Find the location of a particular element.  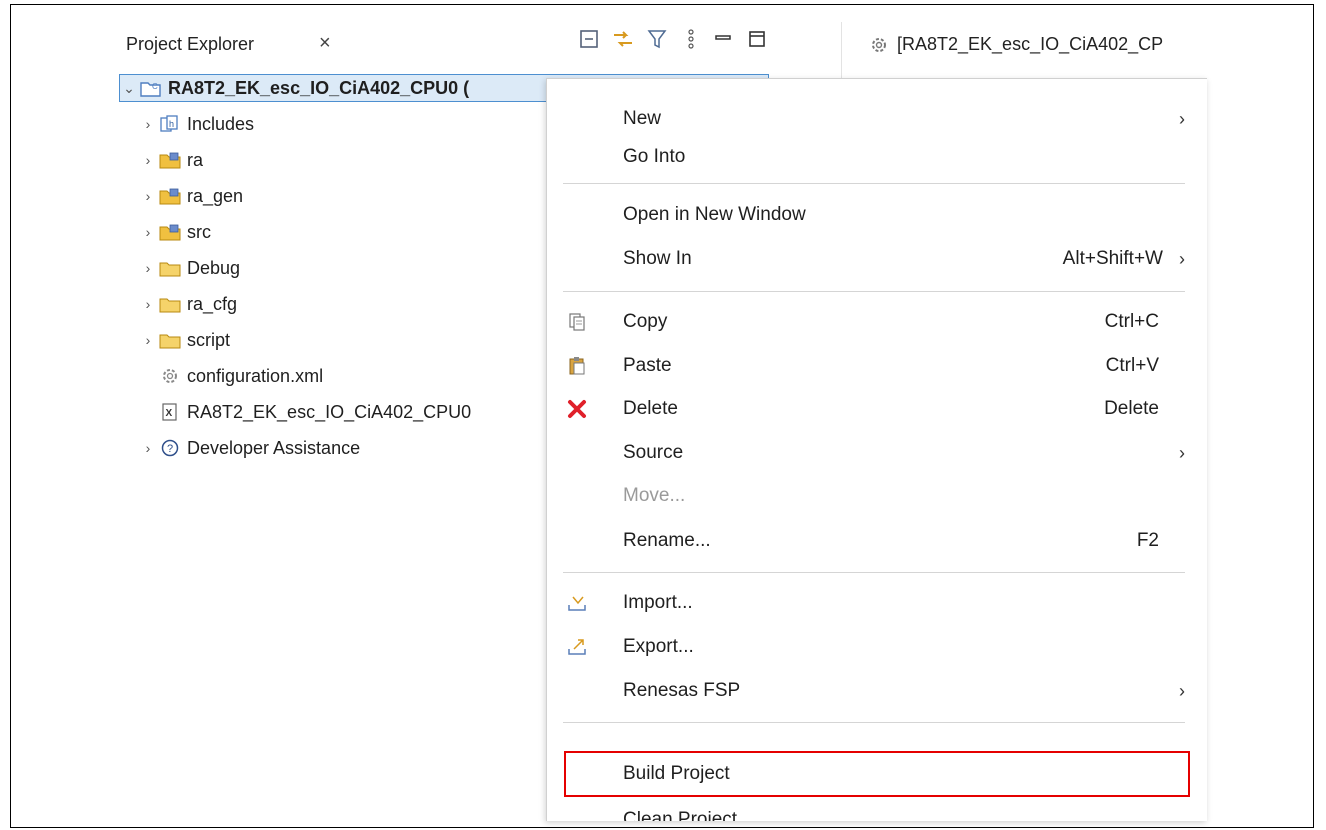

tree-item-src: › src is located at coordinates (175, 232).